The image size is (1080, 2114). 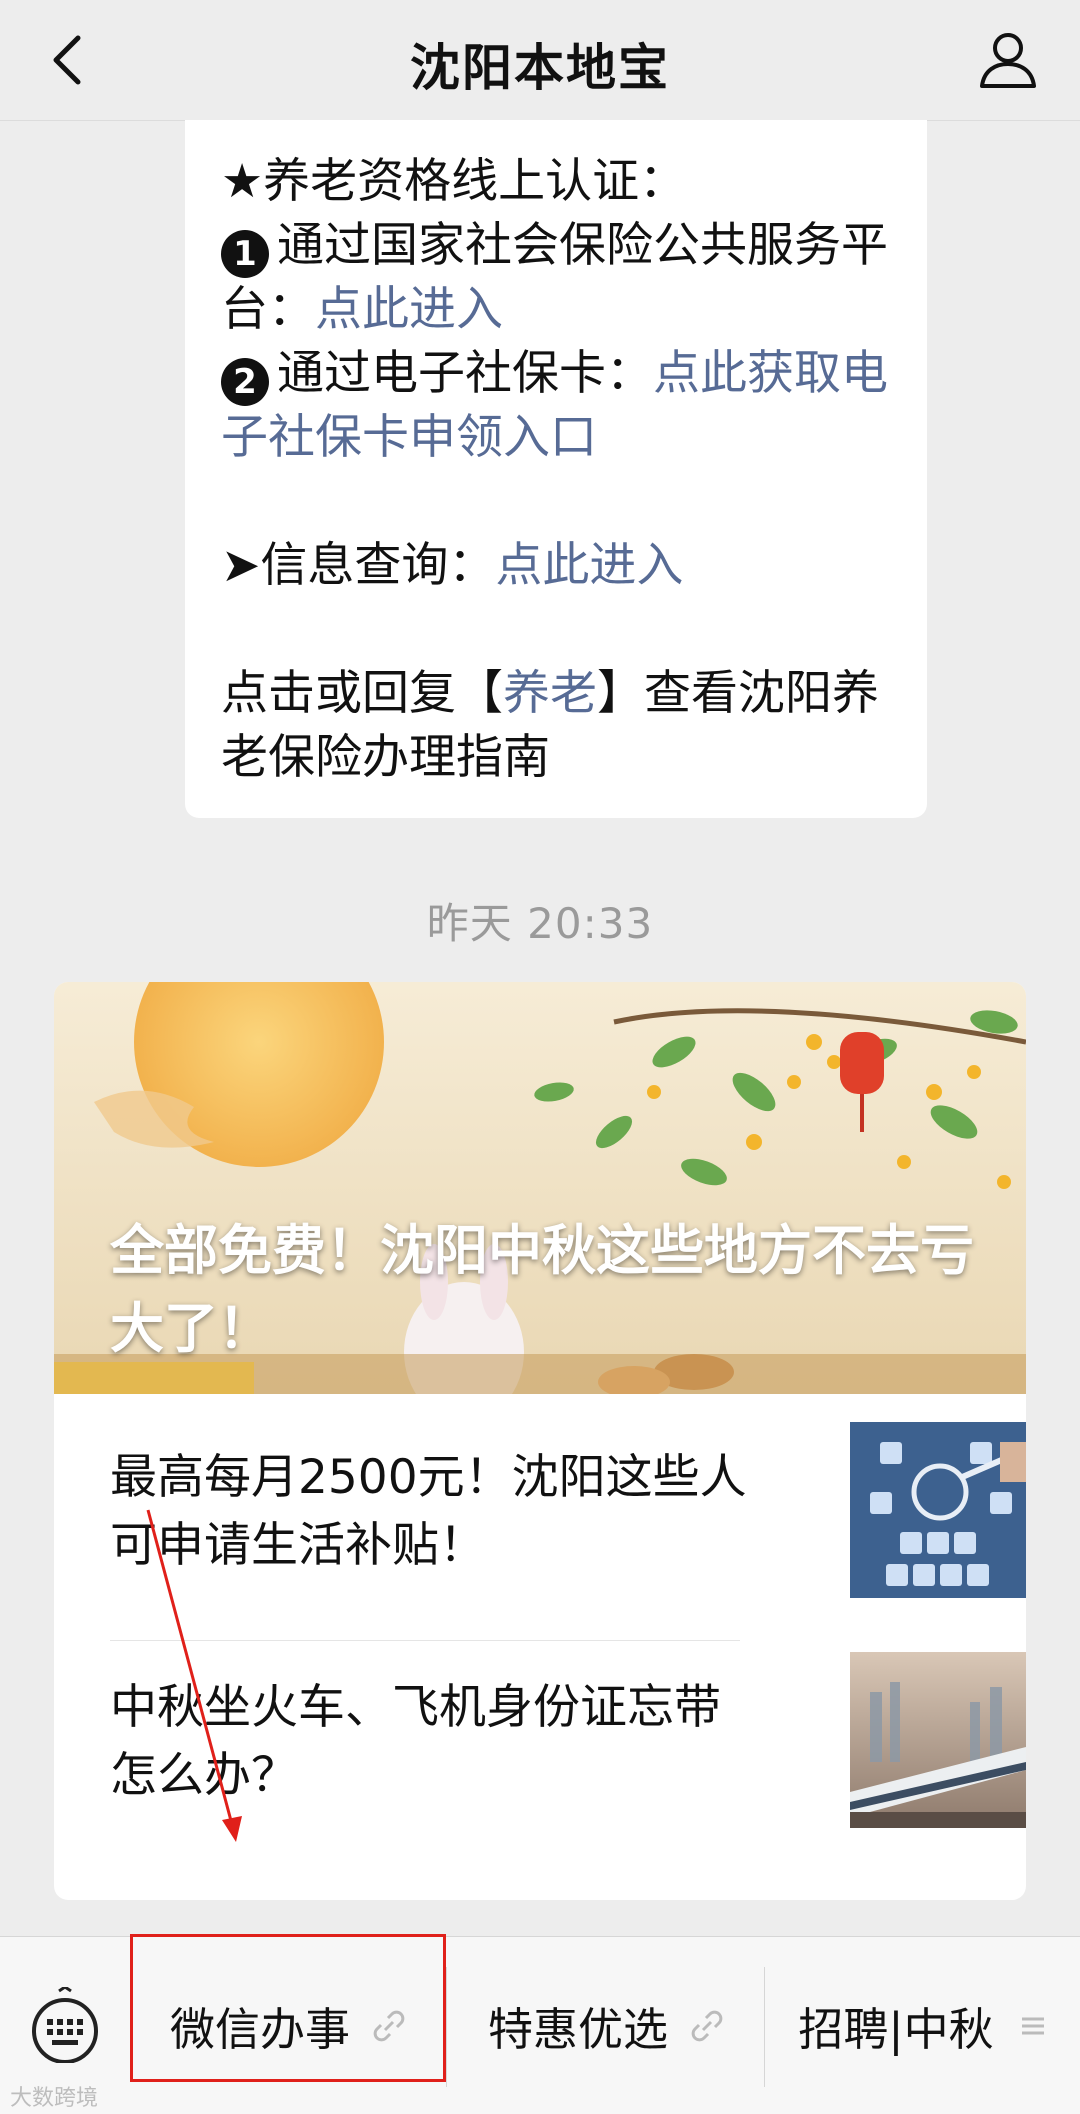 I want to click on menu-item-recruit-midautumn: 招聘|中秋, so click(x=924, y=2025).